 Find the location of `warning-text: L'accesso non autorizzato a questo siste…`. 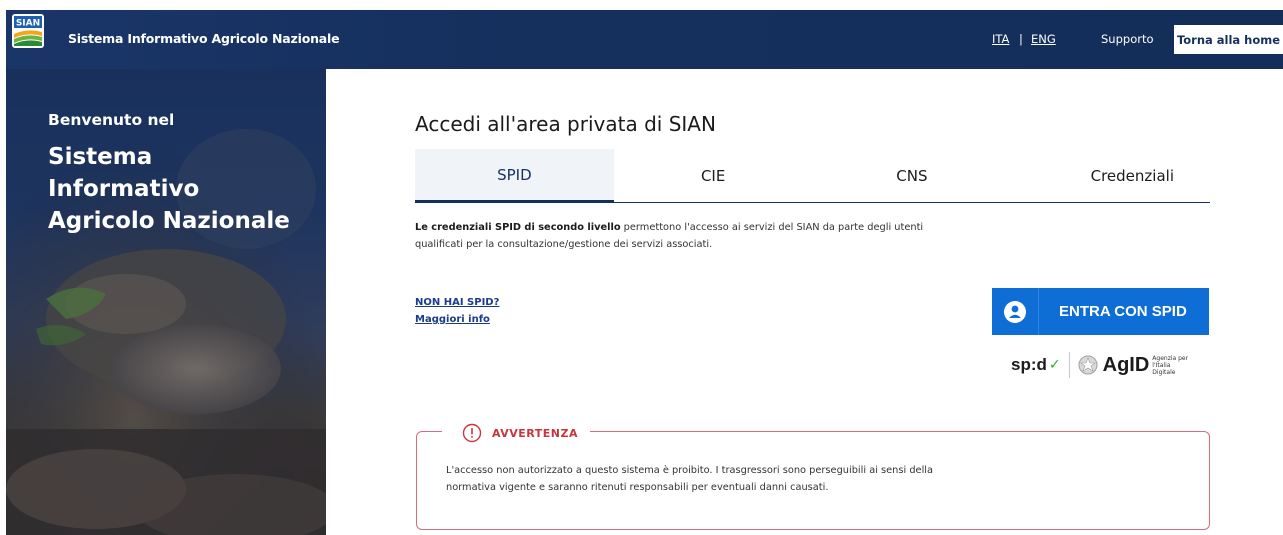

warning-text: L'accesso non autorizzato a questo siste… is located at coordinates (690, 479).